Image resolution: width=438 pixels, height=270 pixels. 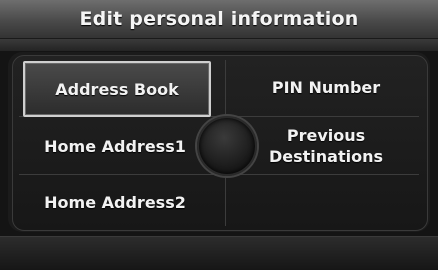 What do you see at coordinates (227, 146) in the screenshot?
I see `interface-dial-icon` at bounding box center [227, 146].